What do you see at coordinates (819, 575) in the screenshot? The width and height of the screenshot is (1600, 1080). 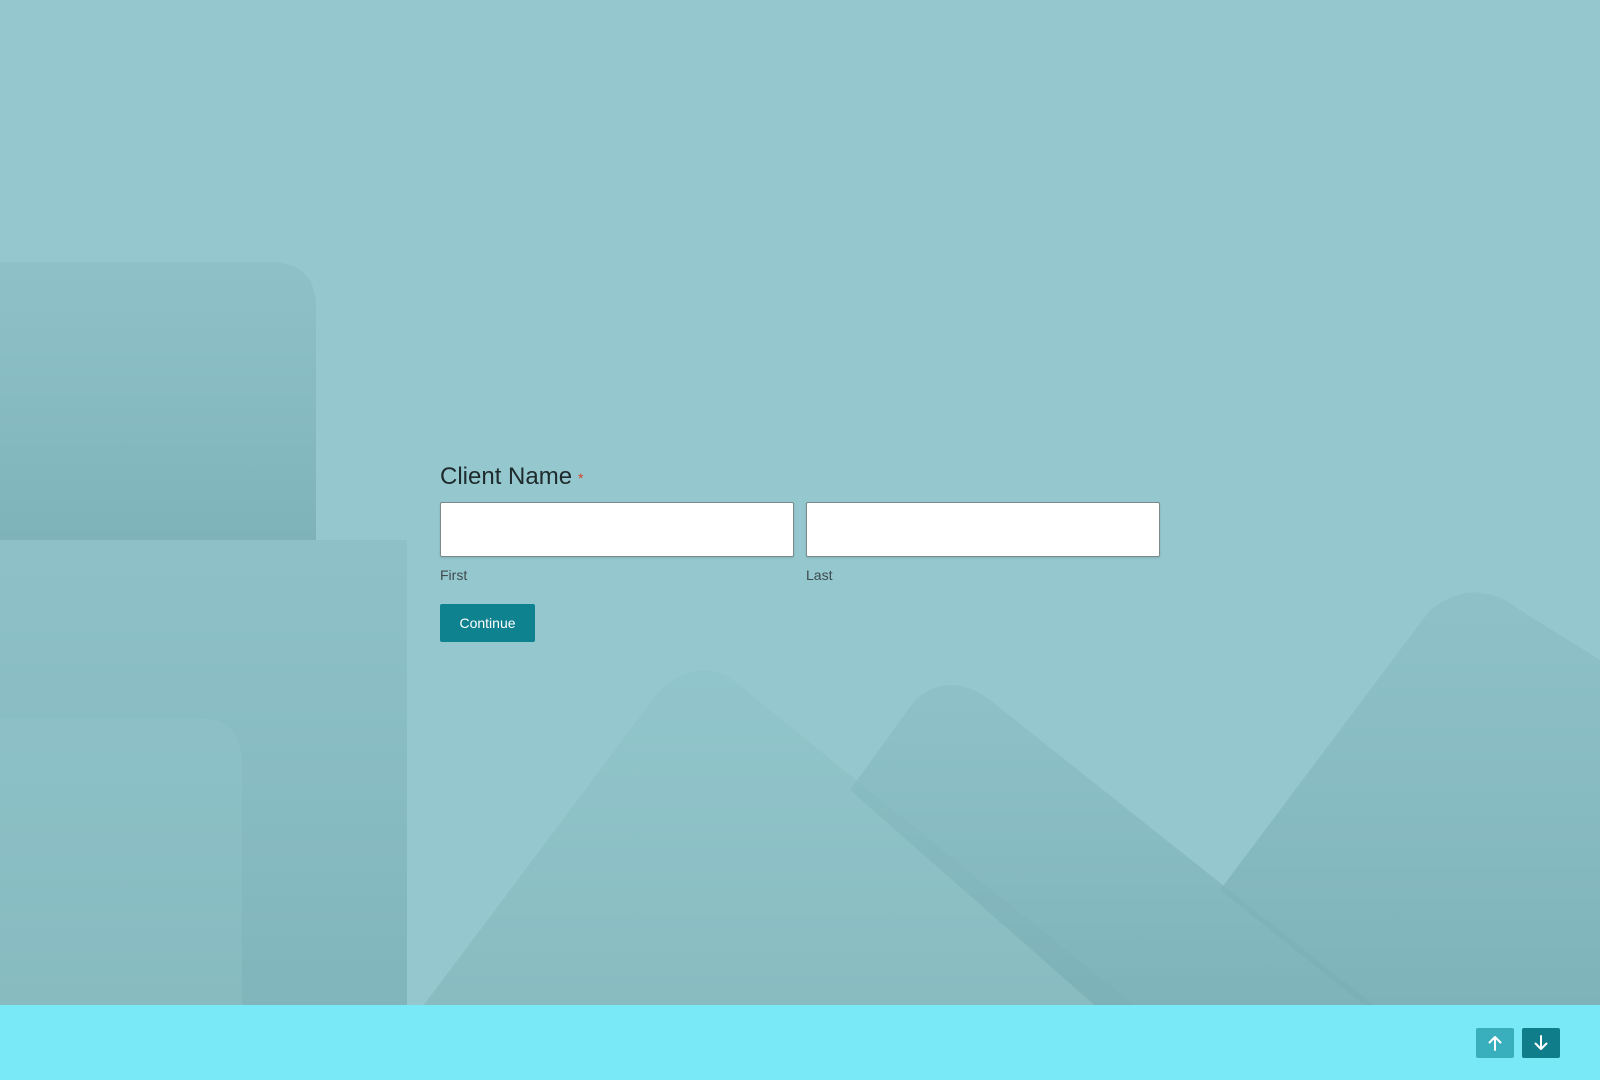 I see `last-name-sublabel: Last` at bounding box center [819, 575].